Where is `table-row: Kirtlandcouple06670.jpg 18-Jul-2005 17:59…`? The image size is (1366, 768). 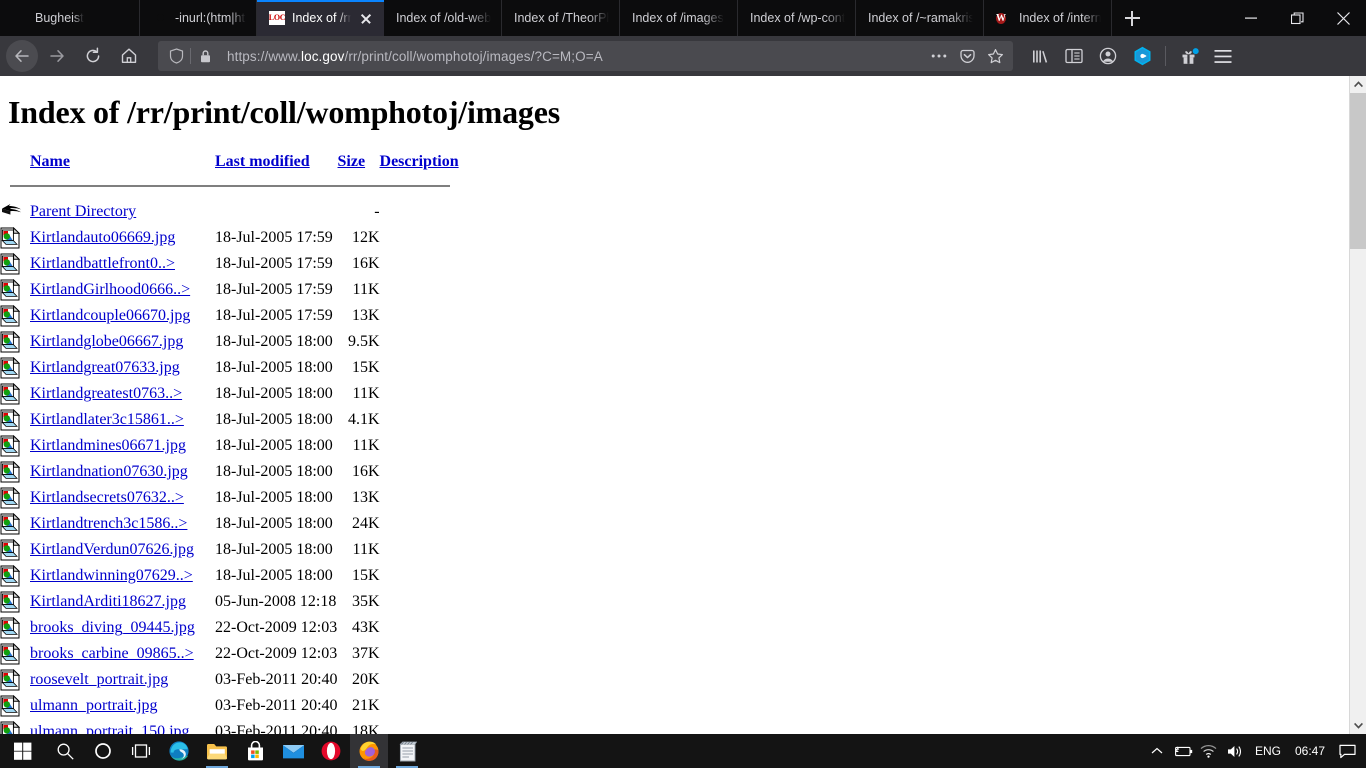 table-row: Kirtlandcouple06670.jpg 18-Jul-2005 17:59… is located at coordinates (229, 316).